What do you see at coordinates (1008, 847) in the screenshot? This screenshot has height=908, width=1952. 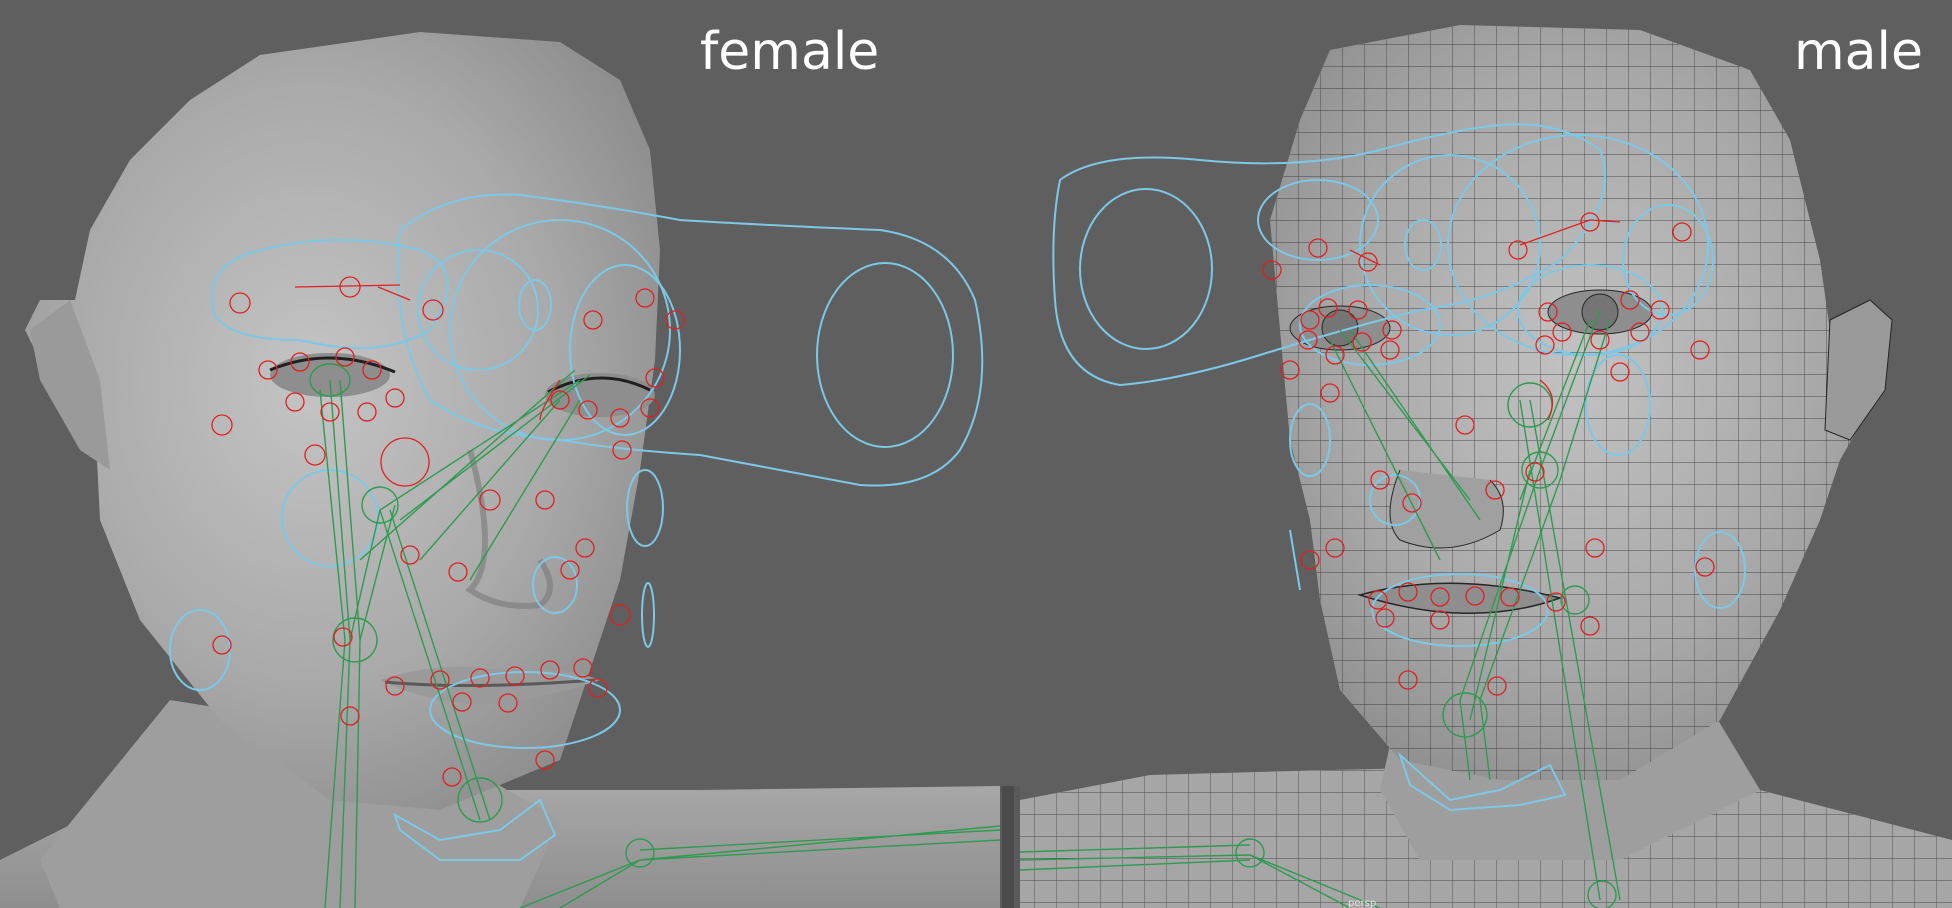 I see `panel-divider-handle` at bounding box center [1008, 847].